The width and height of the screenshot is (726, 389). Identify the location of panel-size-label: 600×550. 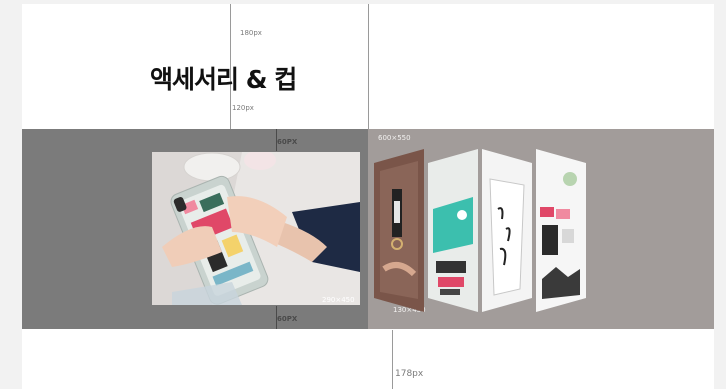
(394, 138).